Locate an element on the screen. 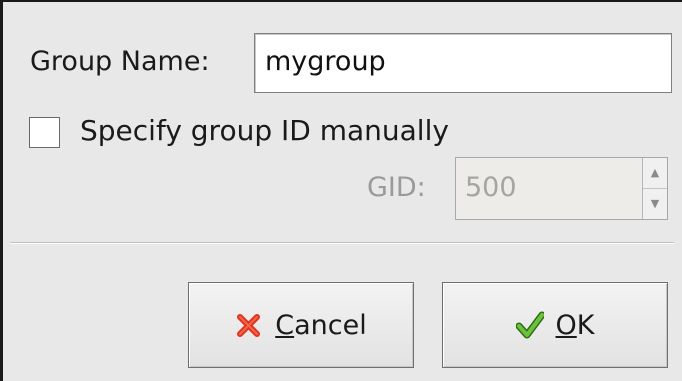 The height and width of the screenshot is (381, 682). group-name-label: Group Name: is located at coordinates (120, 61).